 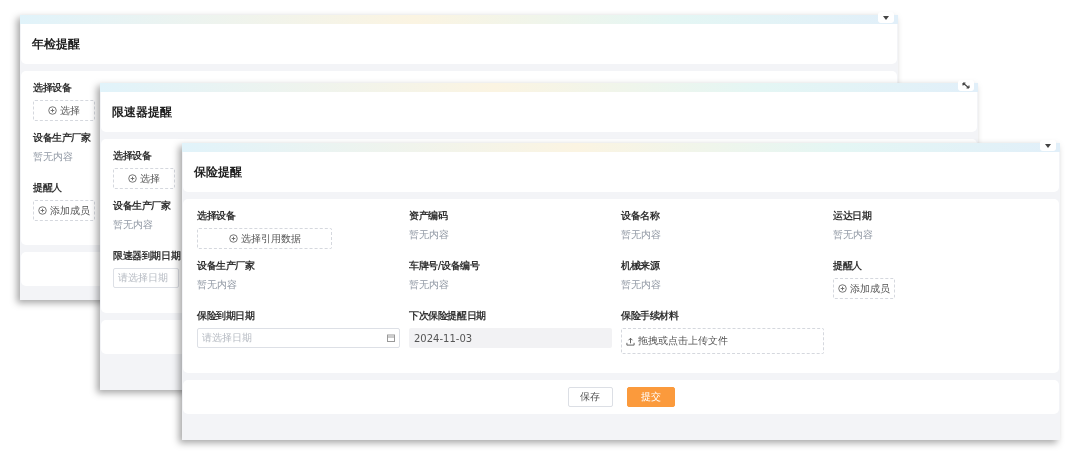 I want to click on field-label: 保险到期日期, so click(x=226, y=316).